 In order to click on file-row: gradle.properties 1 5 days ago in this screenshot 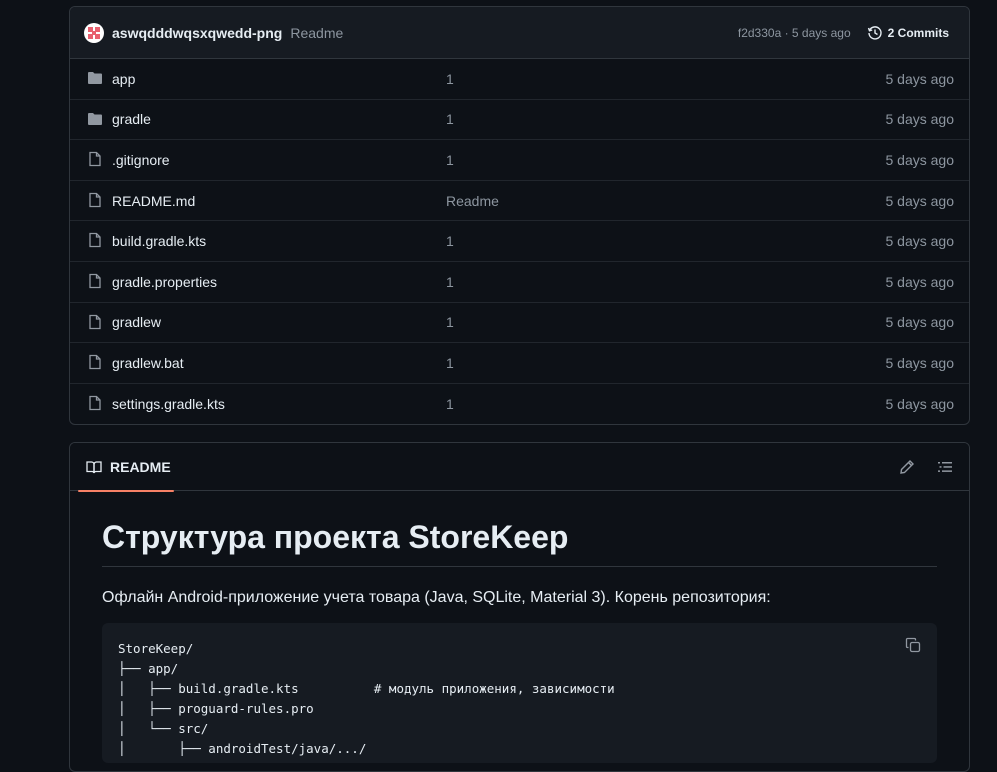, I will do `click(519, 282)`.